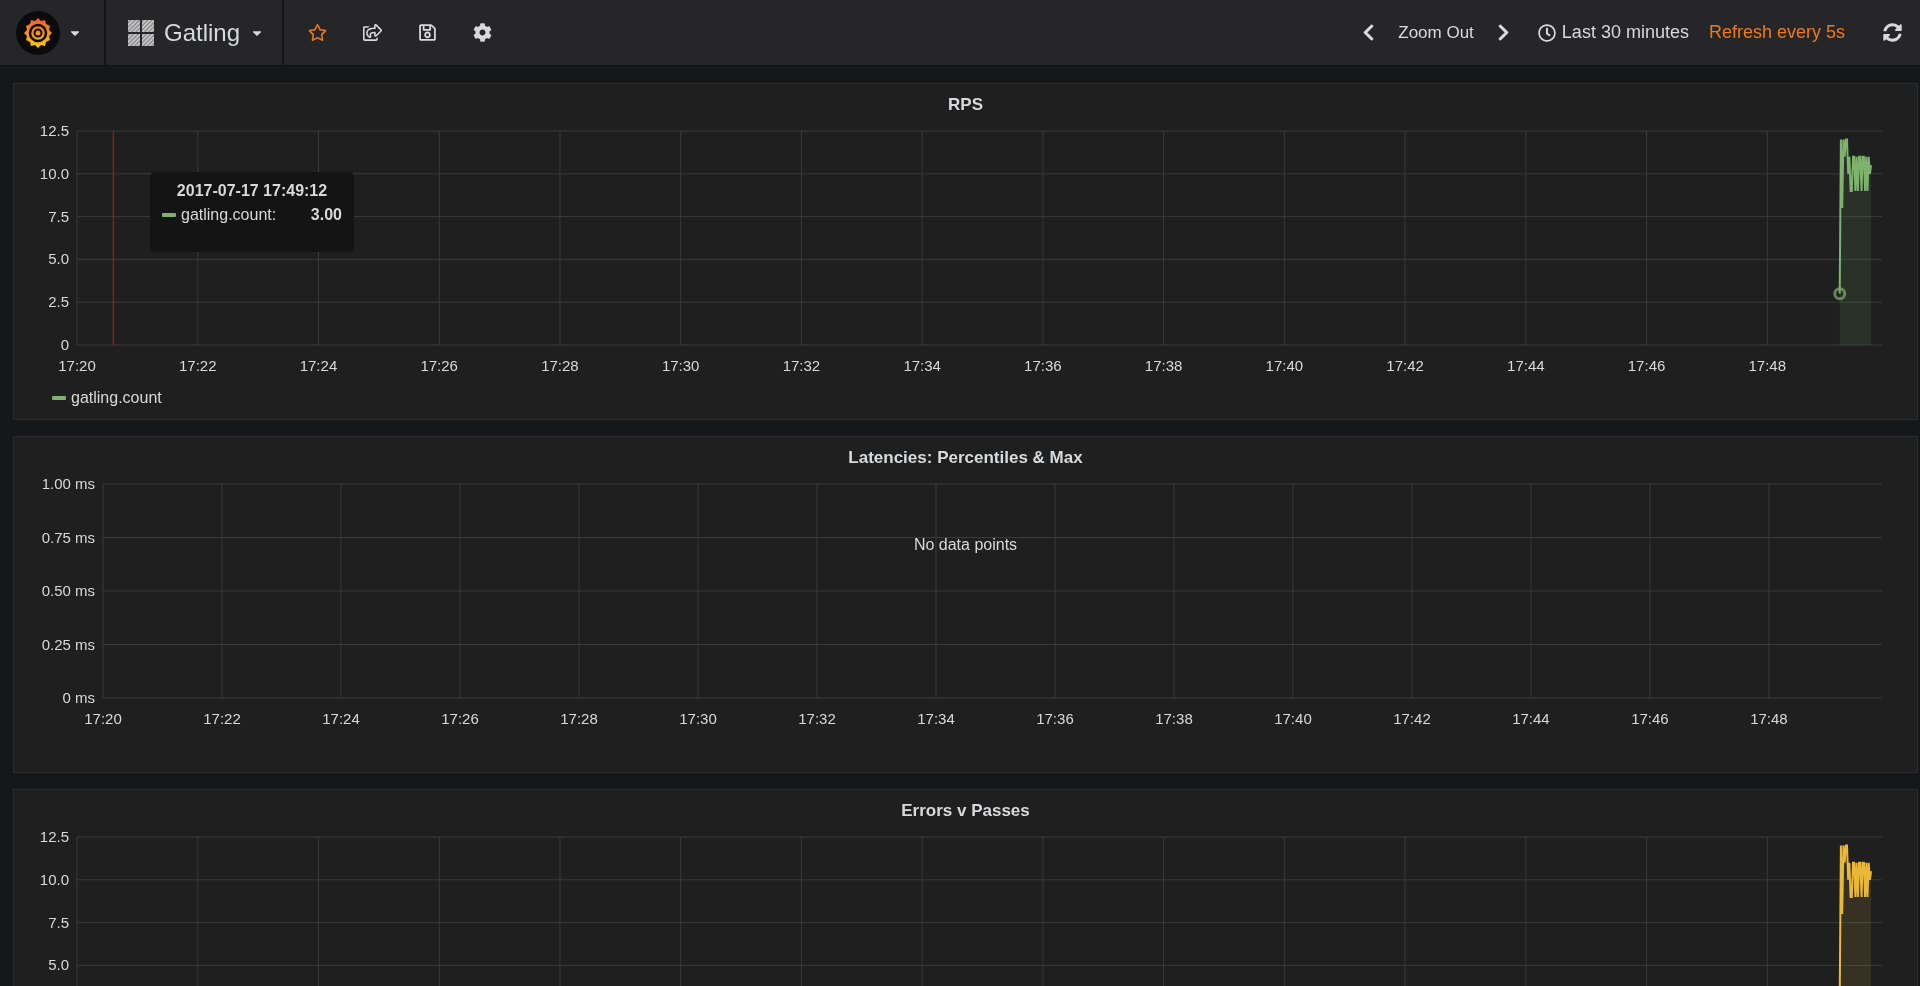  I want to click on dashboard-picker: Gatling, so click(195, 32).